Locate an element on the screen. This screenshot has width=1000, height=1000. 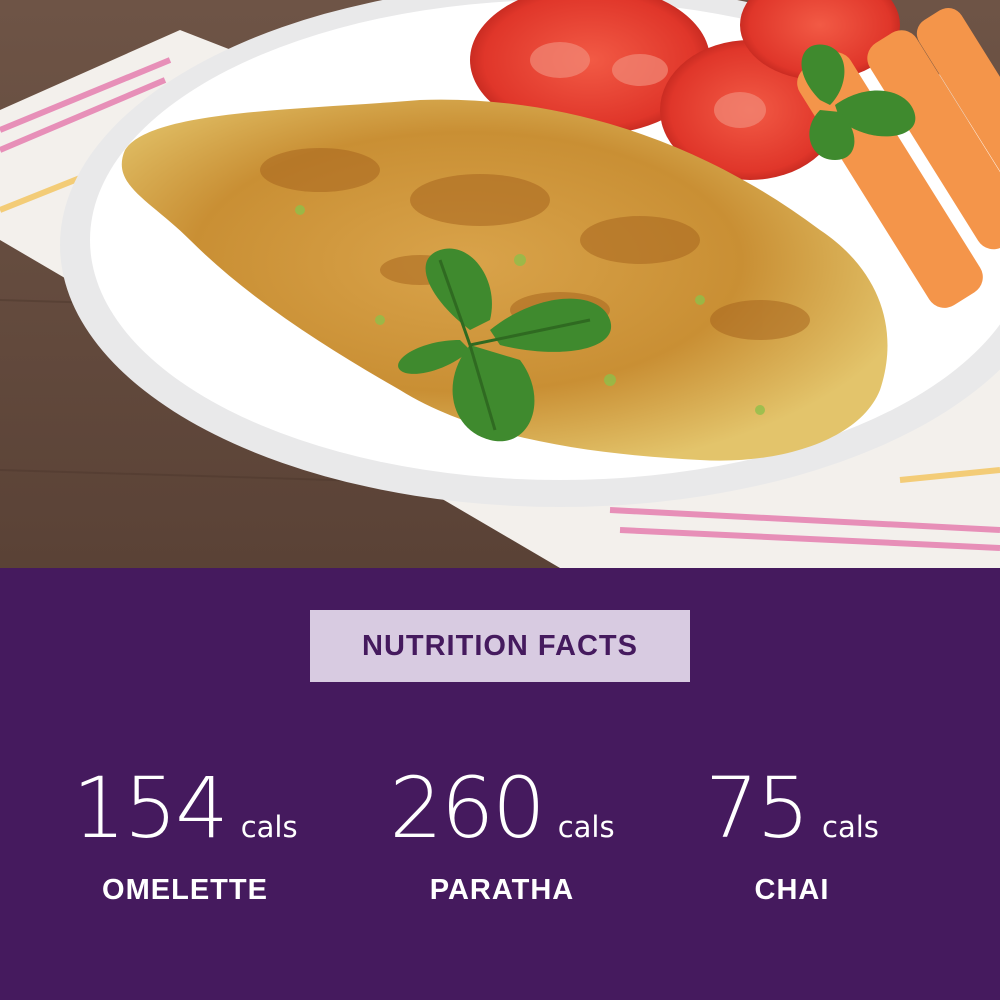
calorie-readout: 154 cals is located at coordinates (185, 808).